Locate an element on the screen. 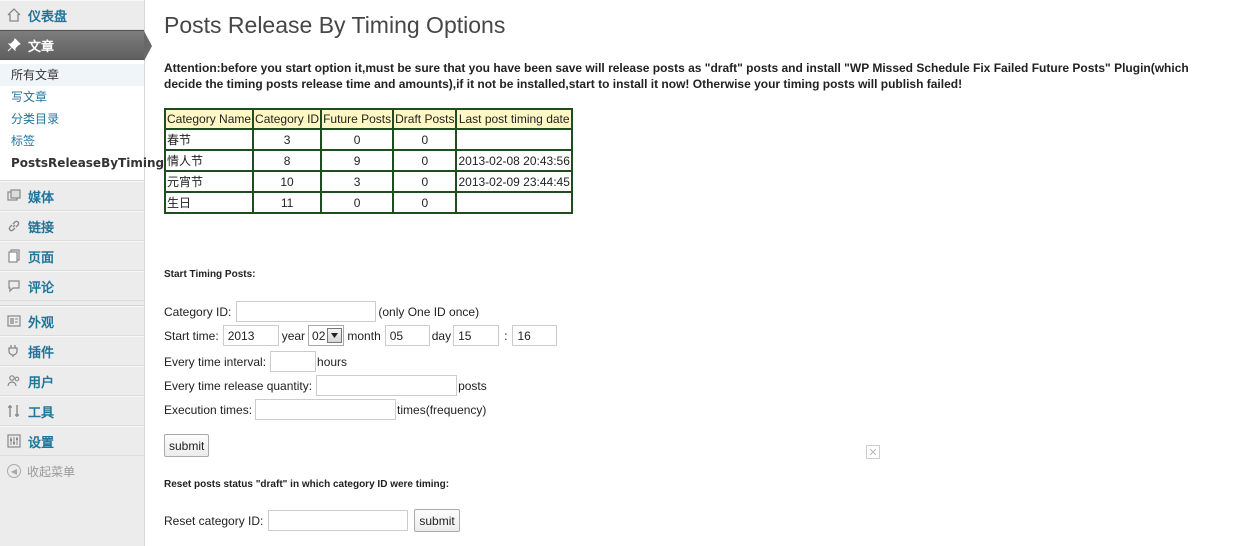 This screenshot has width=1237, height=546. year-input is located at coordinates (250, 335).